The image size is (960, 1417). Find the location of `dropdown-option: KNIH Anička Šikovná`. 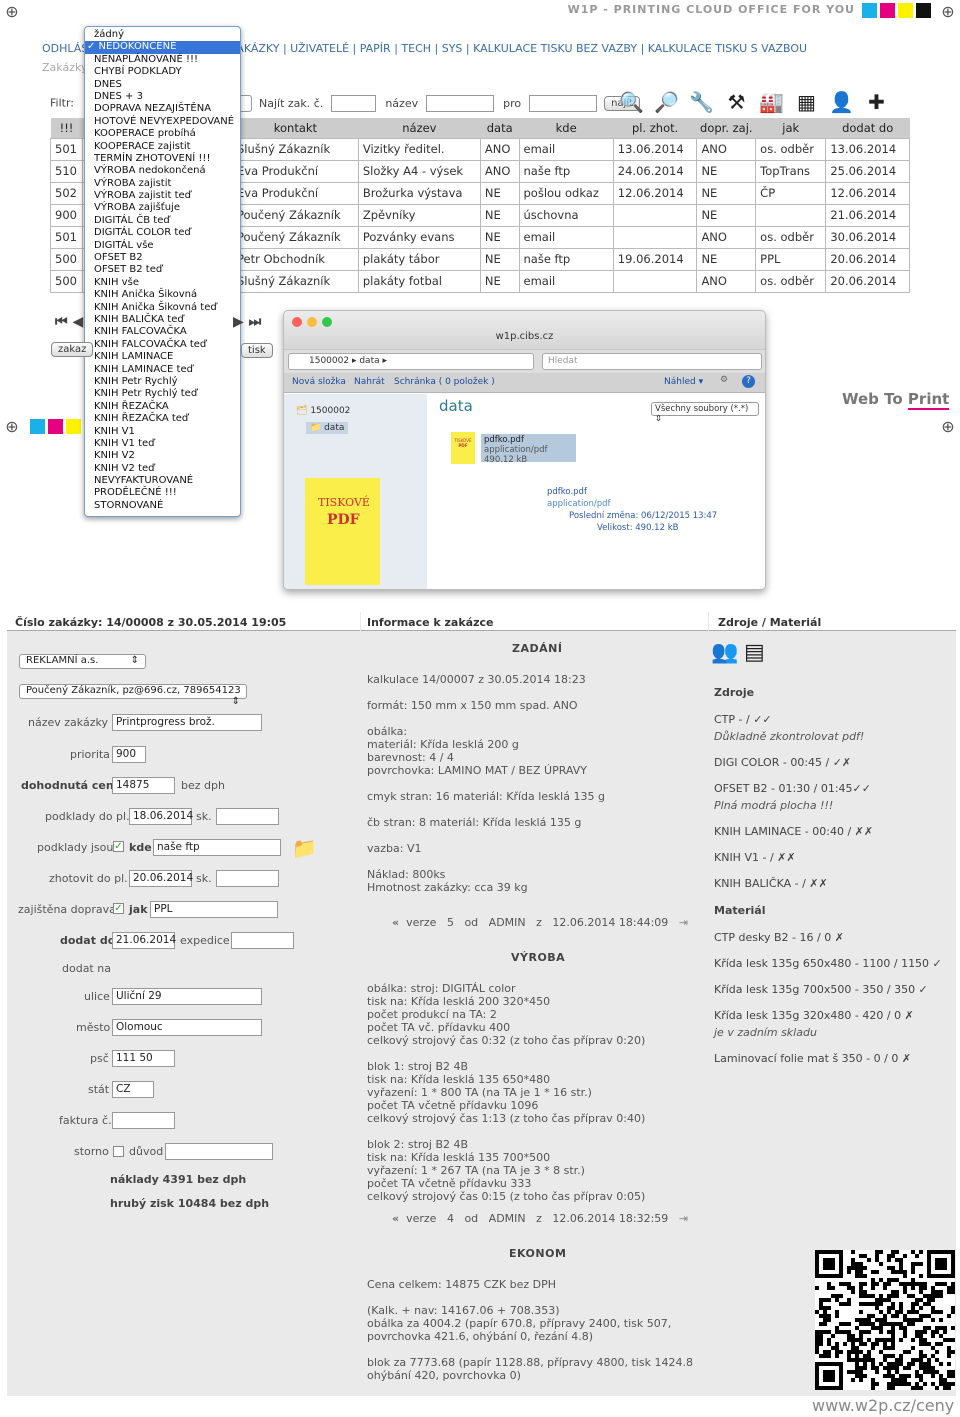

dropdown-option: KNIH Anička Šikovná is located at coordinates (162, 295).